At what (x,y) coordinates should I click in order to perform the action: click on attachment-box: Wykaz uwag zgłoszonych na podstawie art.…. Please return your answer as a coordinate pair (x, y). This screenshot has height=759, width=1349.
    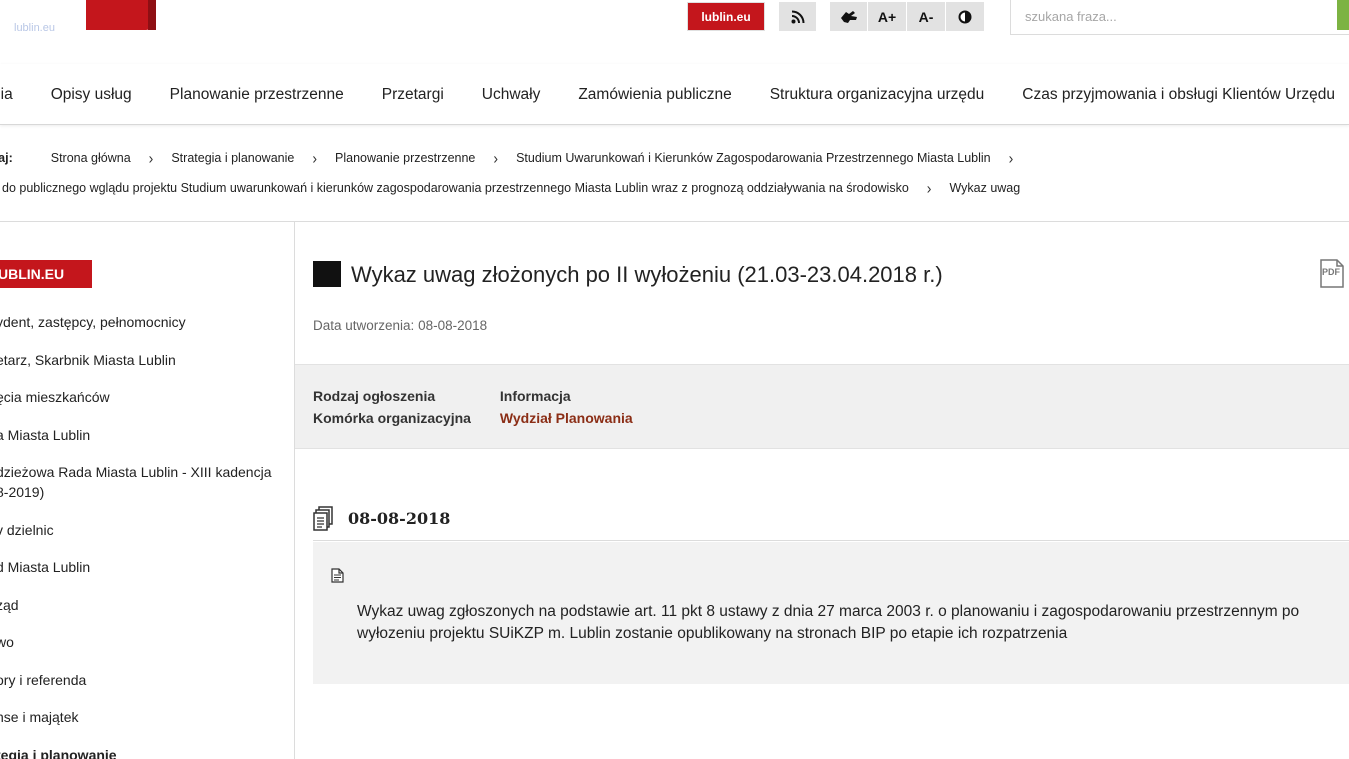
    Looking at the image, I should click on (831, 613).